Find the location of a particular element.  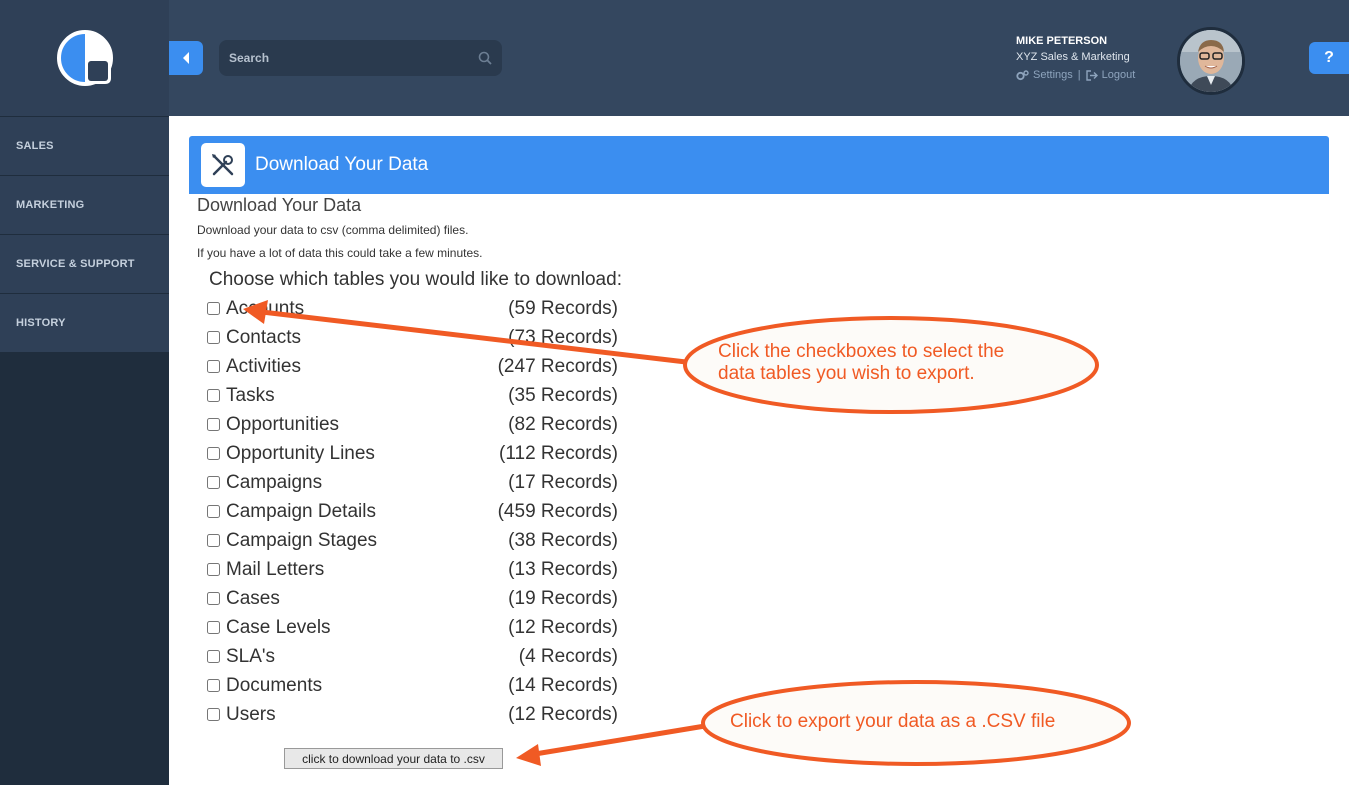

logo-area is located at coordinates (84, 58).